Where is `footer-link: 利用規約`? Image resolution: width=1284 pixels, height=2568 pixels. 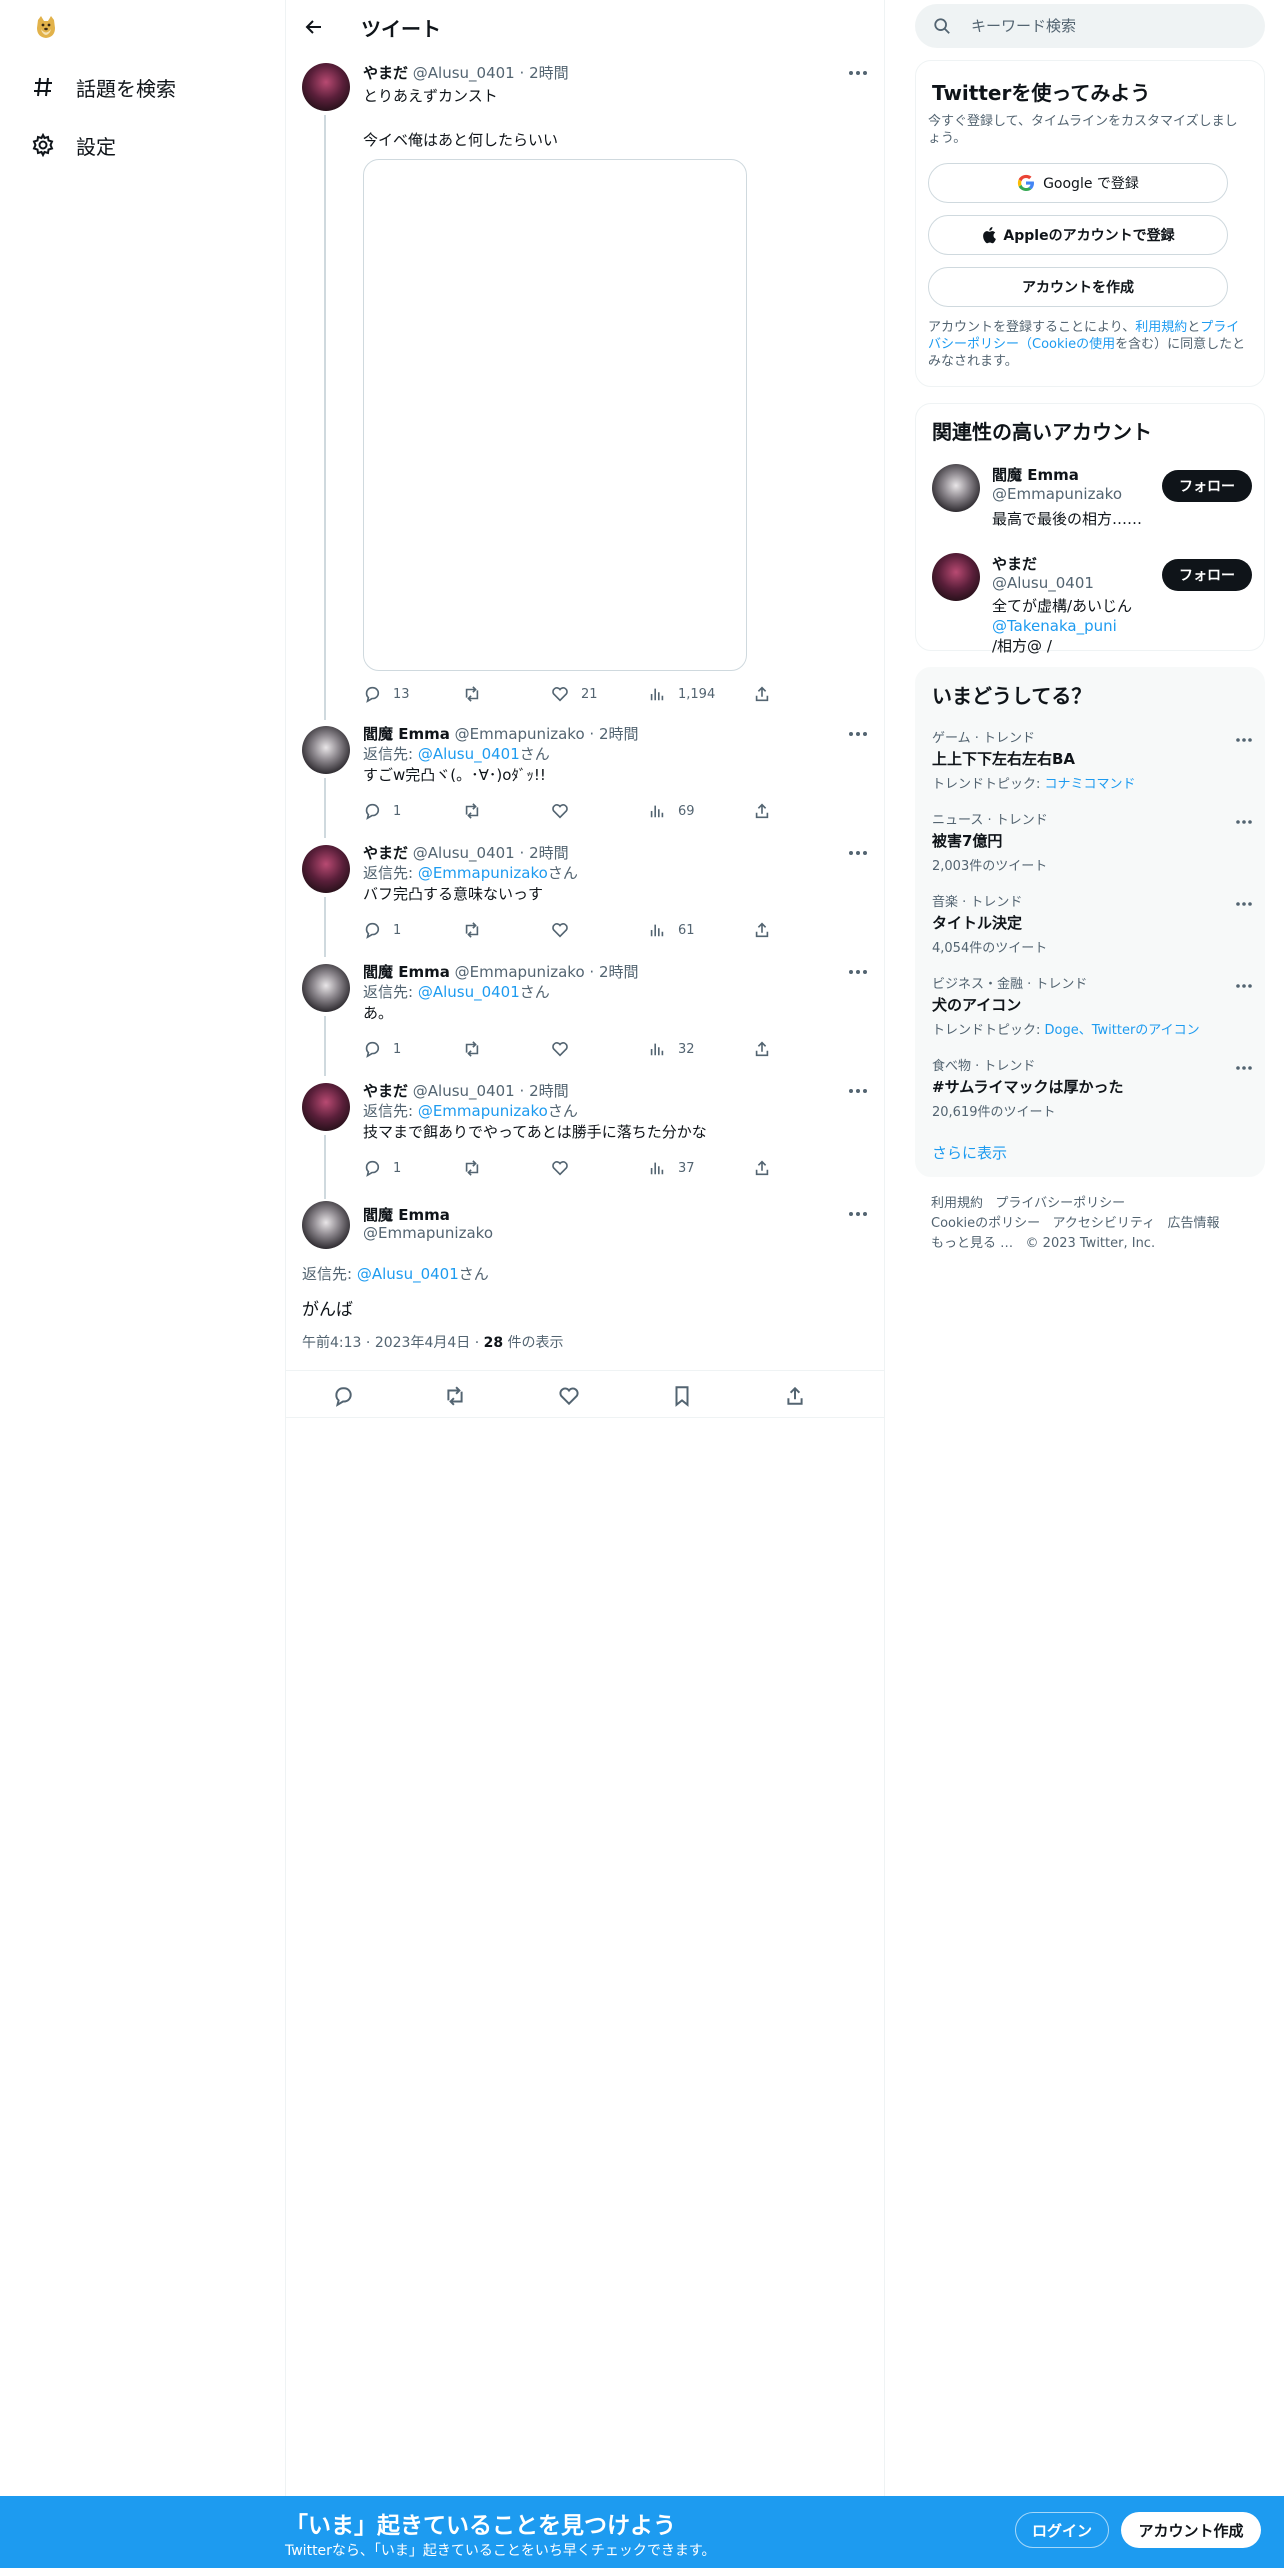
footer-link: 利用規約 is located at coordinates (957, 1203).